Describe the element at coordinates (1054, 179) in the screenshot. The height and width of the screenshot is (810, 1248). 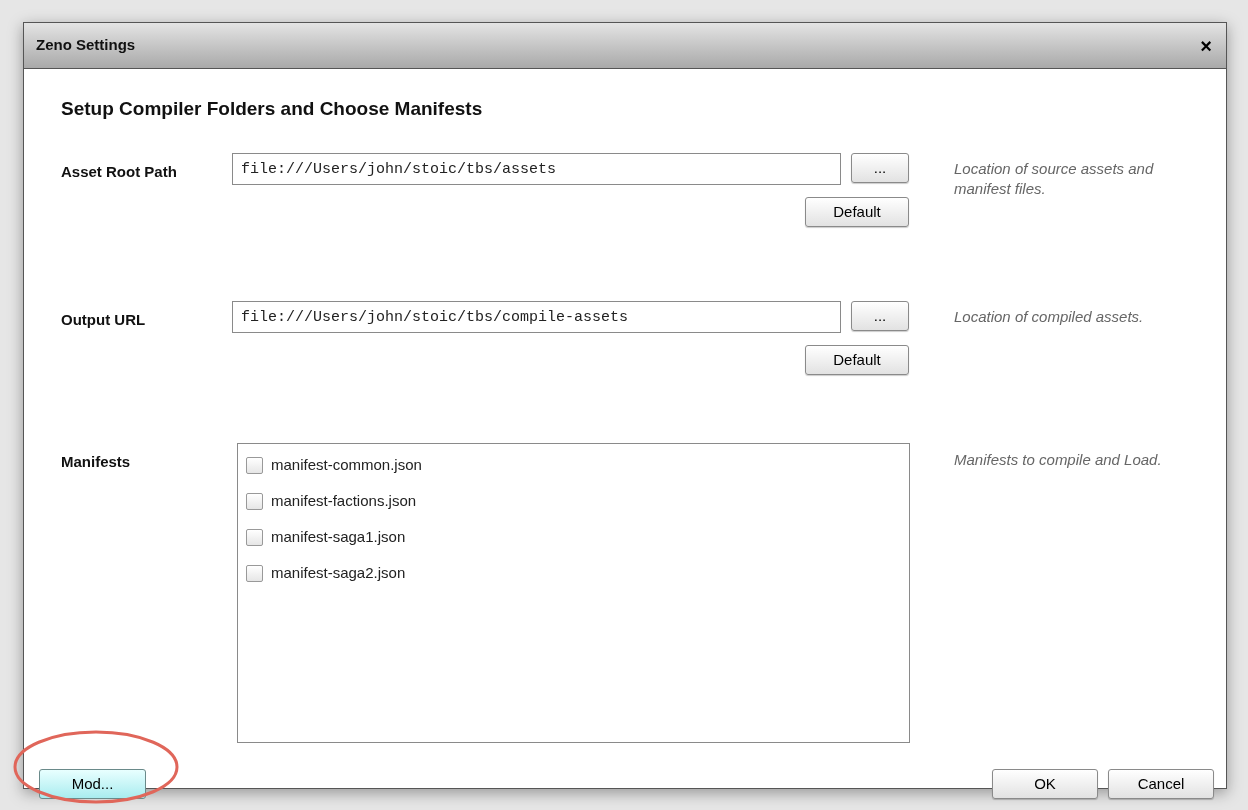
I see `field-description: Location of source assets and manifest files.` at that location.